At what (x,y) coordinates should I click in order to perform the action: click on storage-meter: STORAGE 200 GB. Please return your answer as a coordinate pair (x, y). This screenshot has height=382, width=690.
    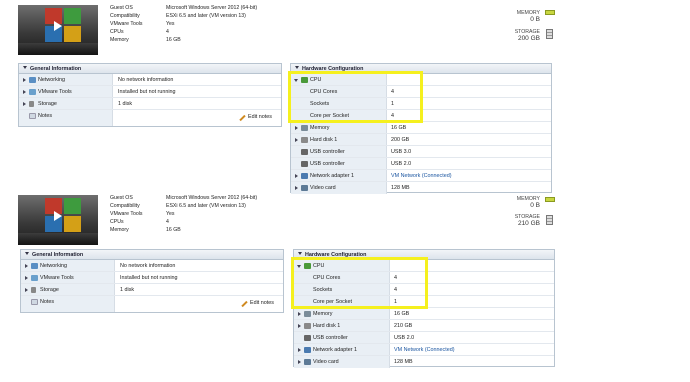
    Looking at the image, I should click on (517, 35).